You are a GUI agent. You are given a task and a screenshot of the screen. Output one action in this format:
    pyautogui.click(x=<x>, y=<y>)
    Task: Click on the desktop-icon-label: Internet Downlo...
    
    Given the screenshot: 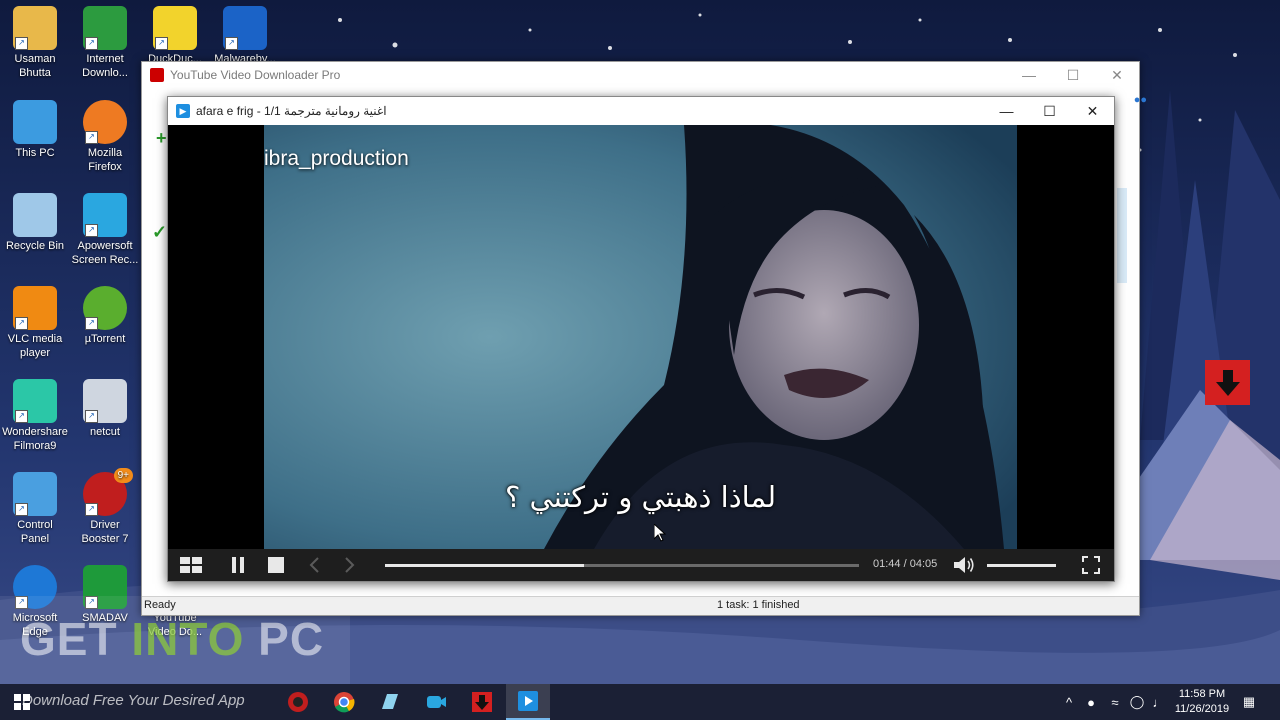 What is the action you would take?
    pyautogui.click(x=105, y=66)
    